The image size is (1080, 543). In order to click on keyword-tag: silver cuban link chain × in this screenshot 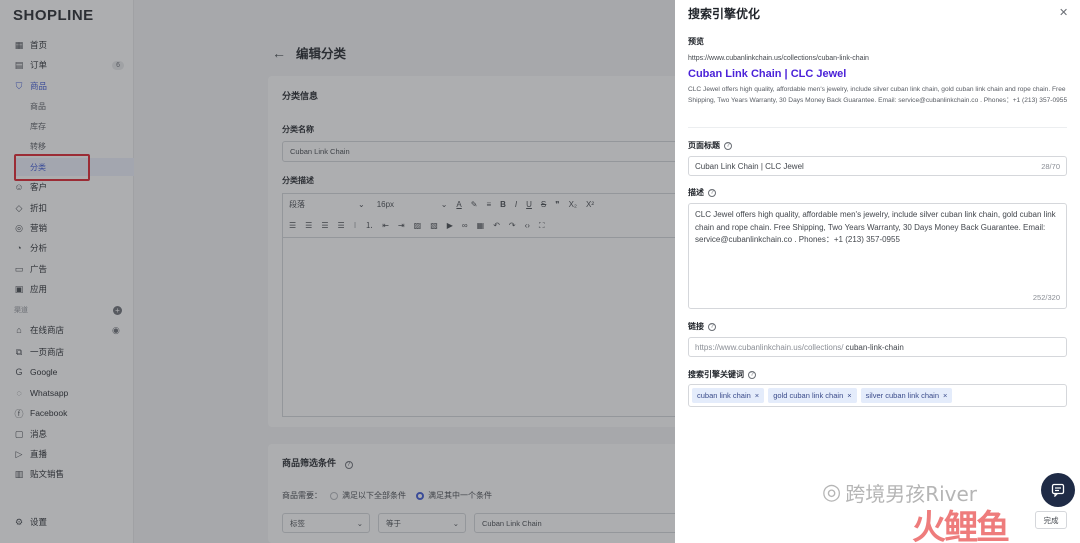, I will do `click(906, 395)`.